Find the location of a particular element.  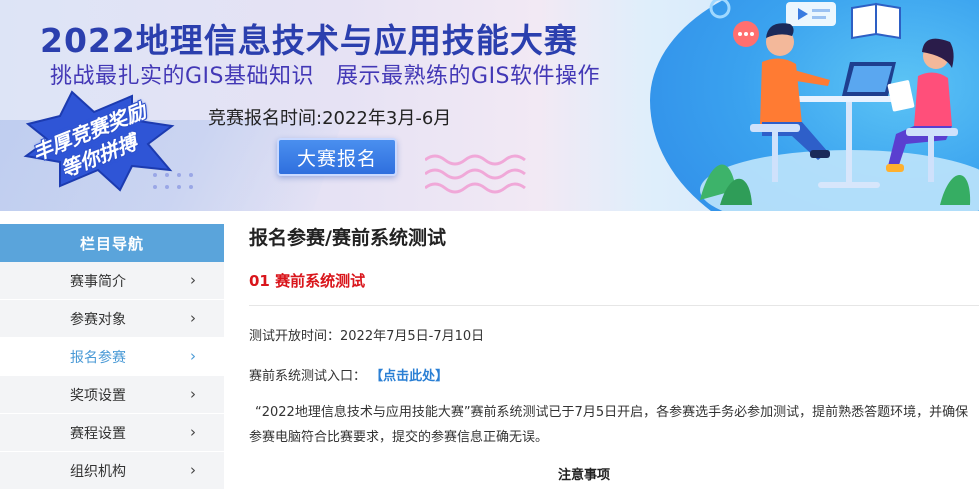

registration-time: 竞赛报名时间:2022年3月-6月 is located at coordinates (330, 118).